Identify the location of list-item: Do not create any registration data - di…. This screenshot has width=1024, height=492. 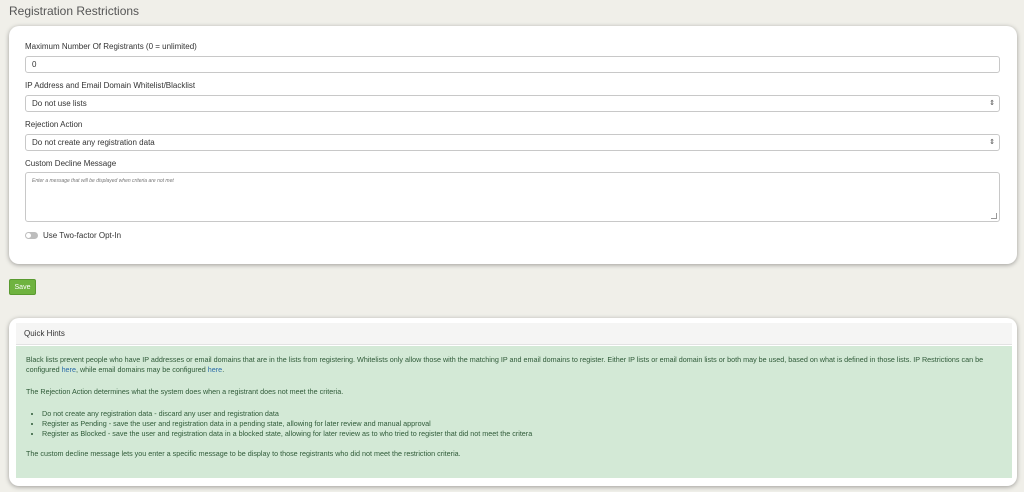
(522, 414).